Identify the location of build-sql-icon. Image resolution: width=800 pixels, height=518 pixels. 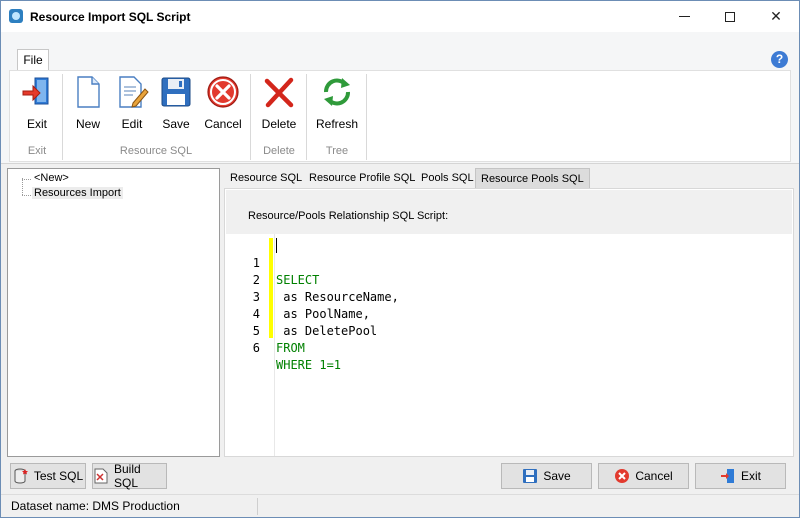
(101, 476).